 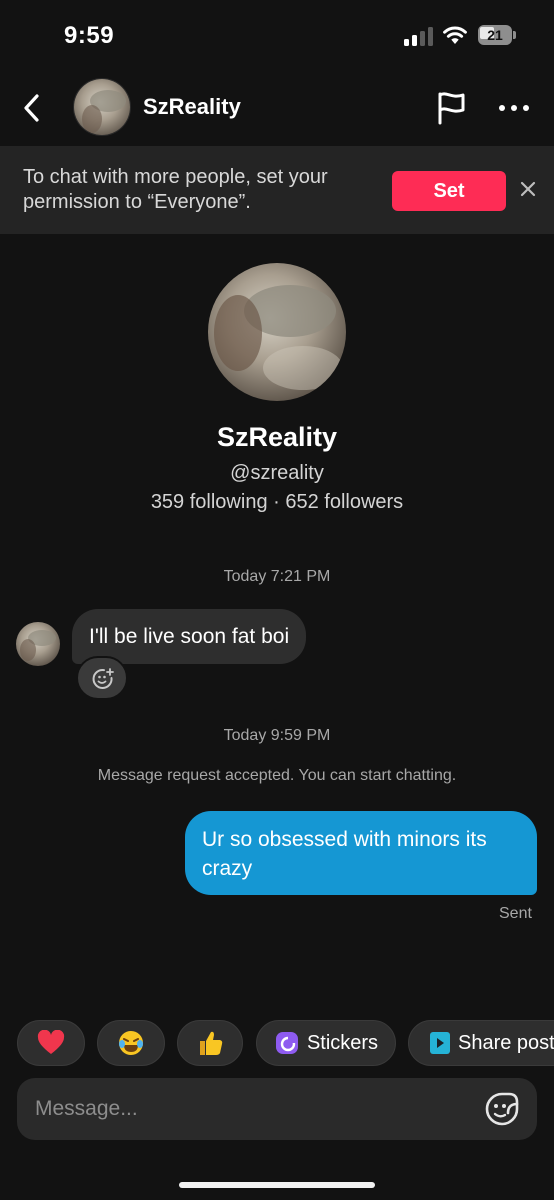 What do you see at coordinates (440, 1043) in the screenshot?
I see `share-post-icon` at bounding box center [440, 1043].